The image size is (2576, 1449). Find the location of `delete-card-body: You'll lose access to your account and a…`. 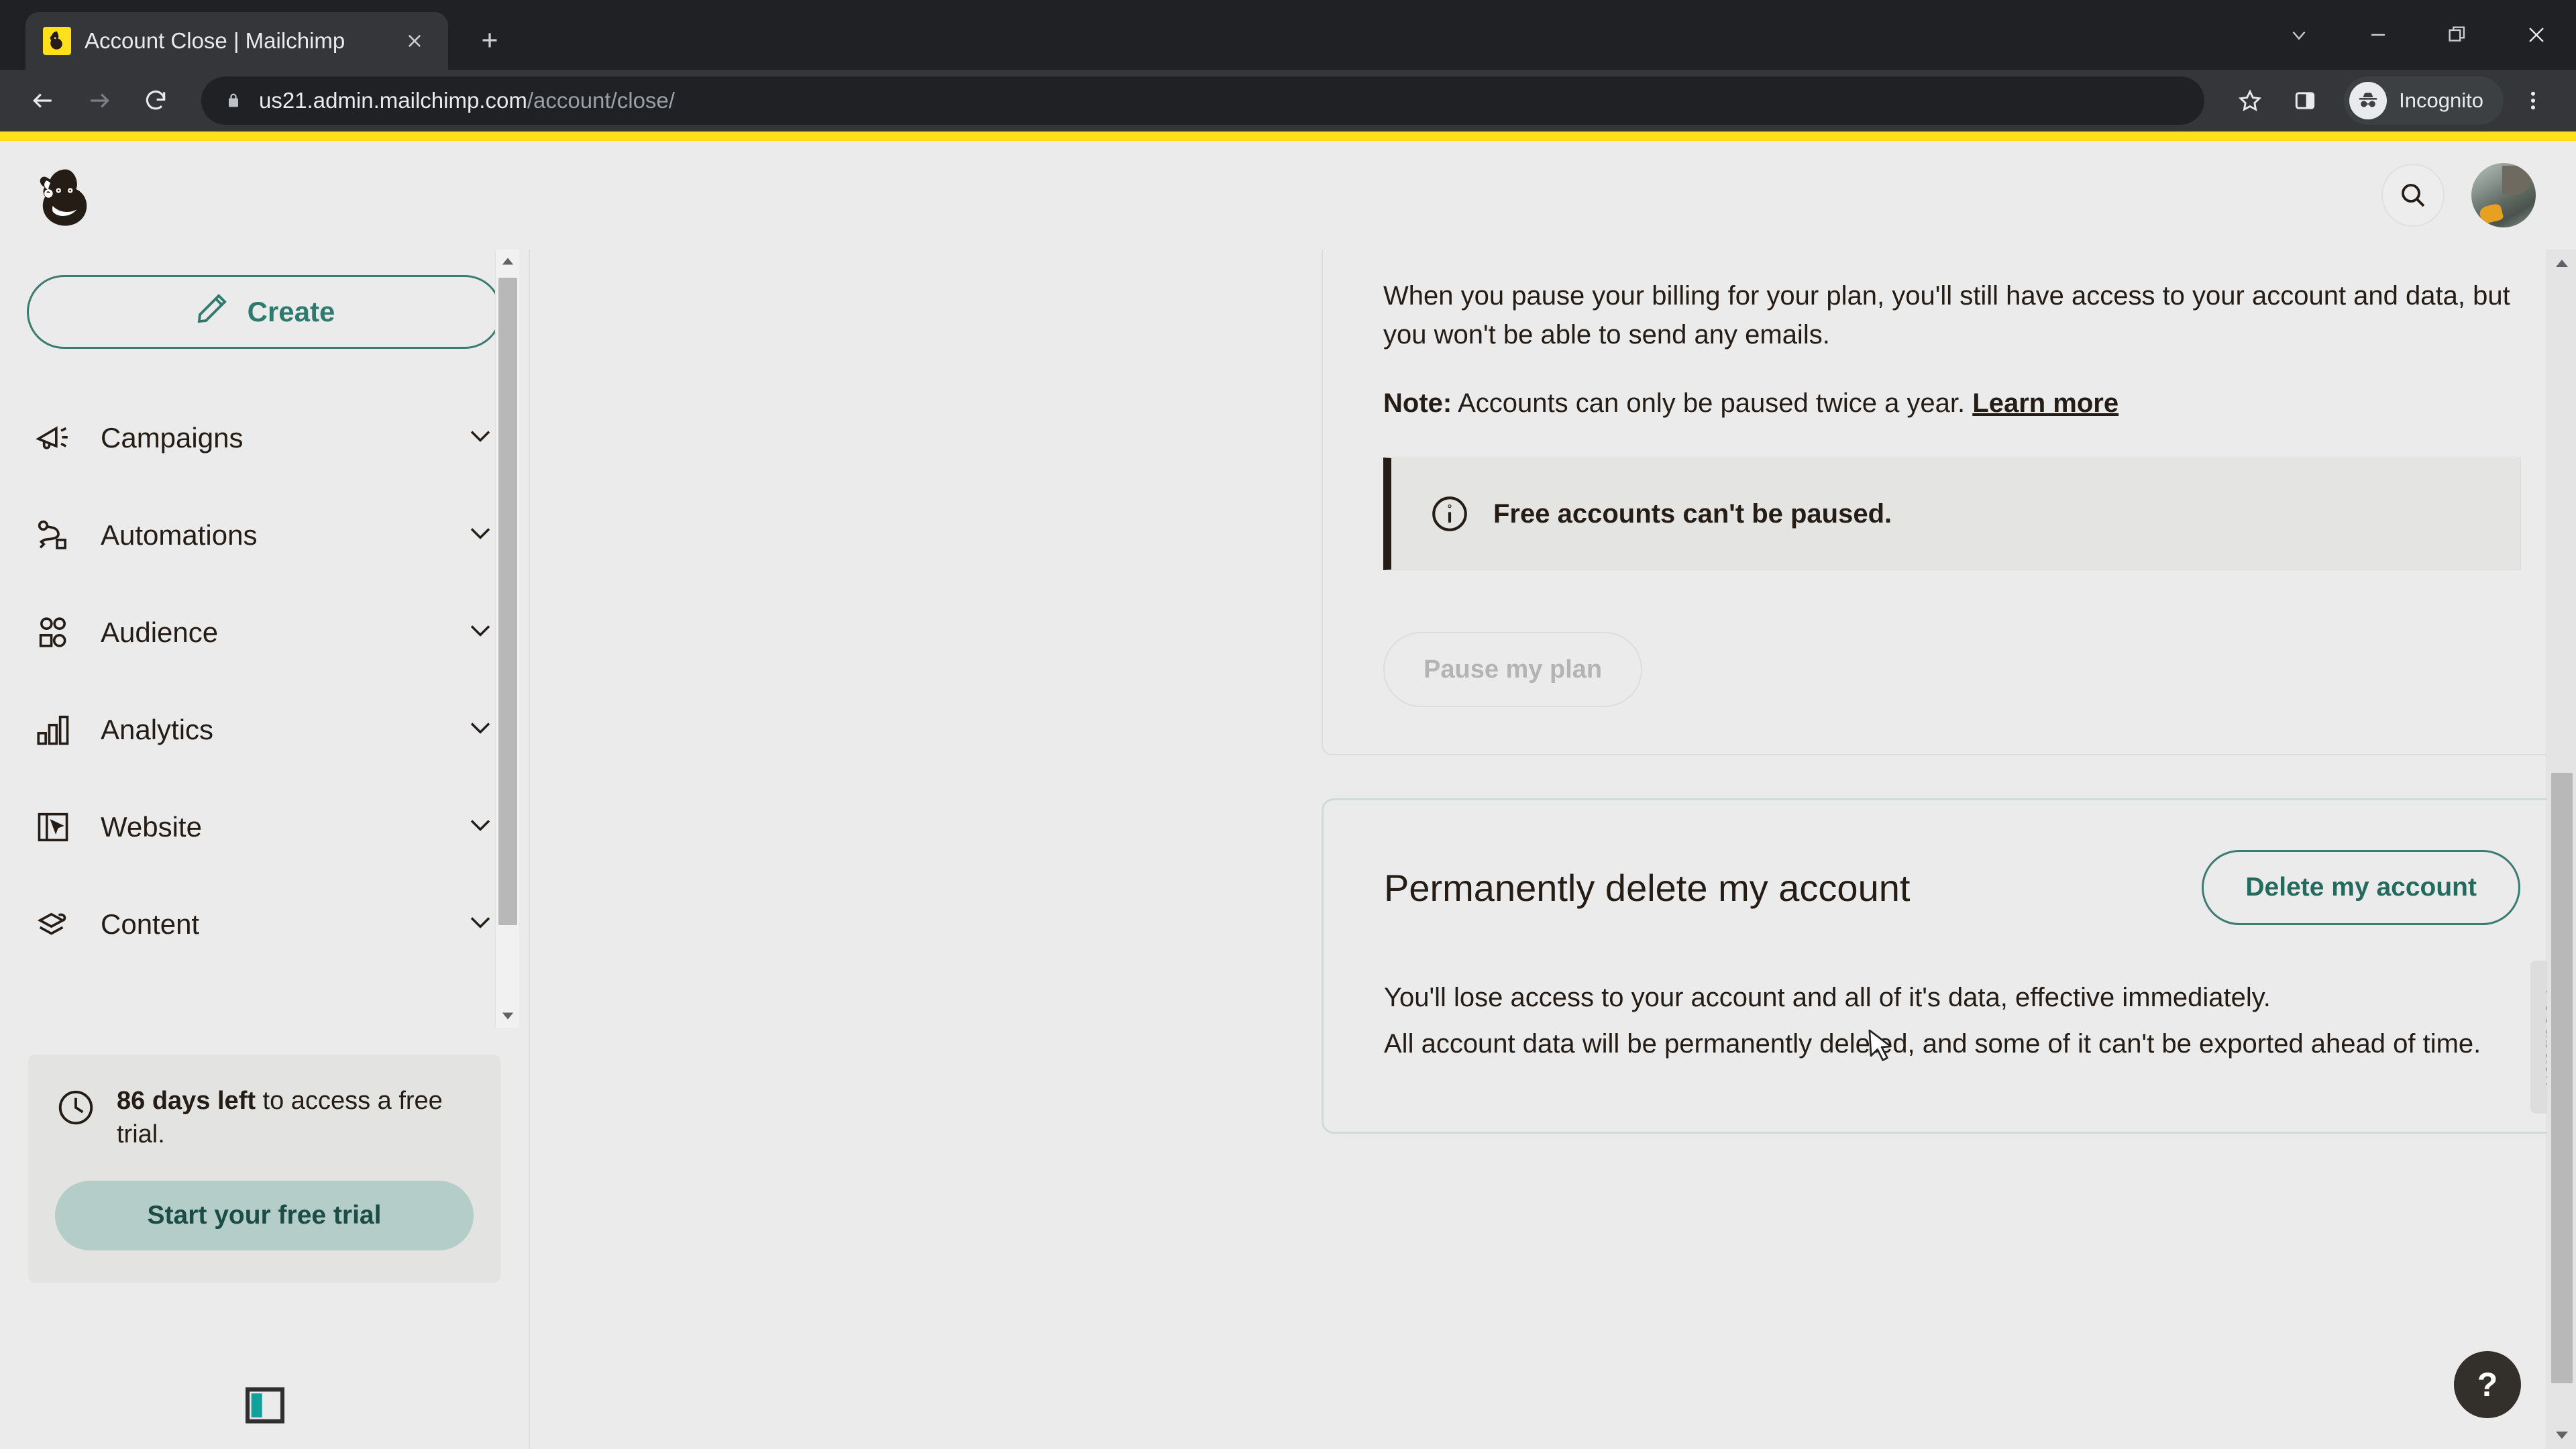

delete-card-body: You'll lose access to your account and a… is located at coordinates (1947, 1021).